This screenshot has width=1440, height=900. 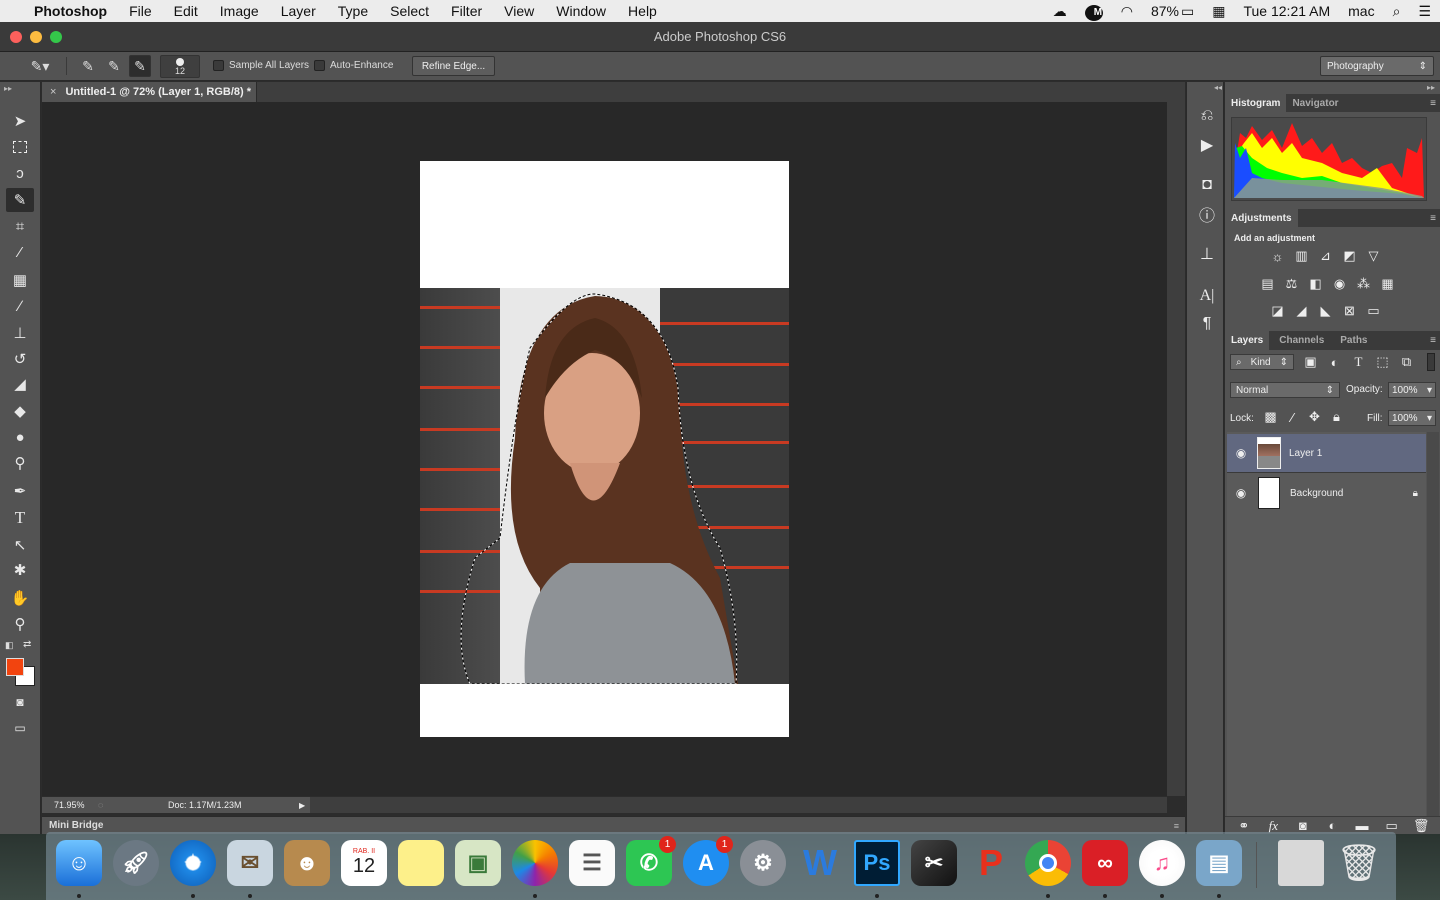 I want to click on layer-row: ◉ Background 🔒︎, so click(x=1326, y=493).